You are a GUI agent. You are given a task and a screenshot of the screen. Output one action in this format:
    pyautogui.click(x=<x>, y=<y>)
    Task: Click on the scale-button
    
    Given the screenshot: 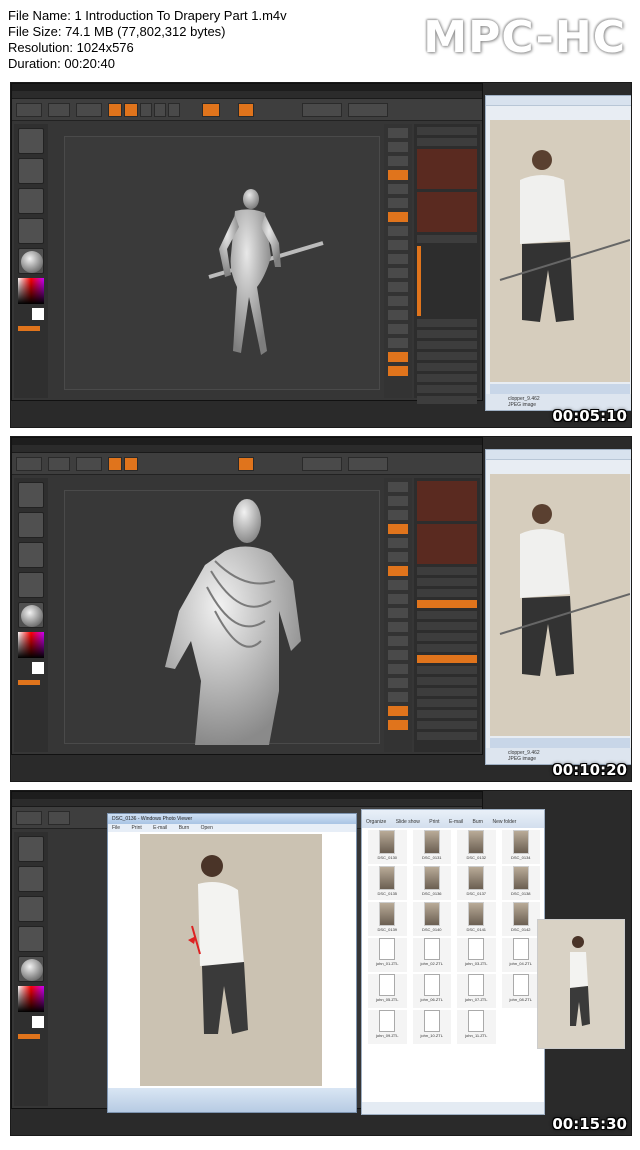 What is the action you would take?
    pyautogui.click(x=160, y=110)
    